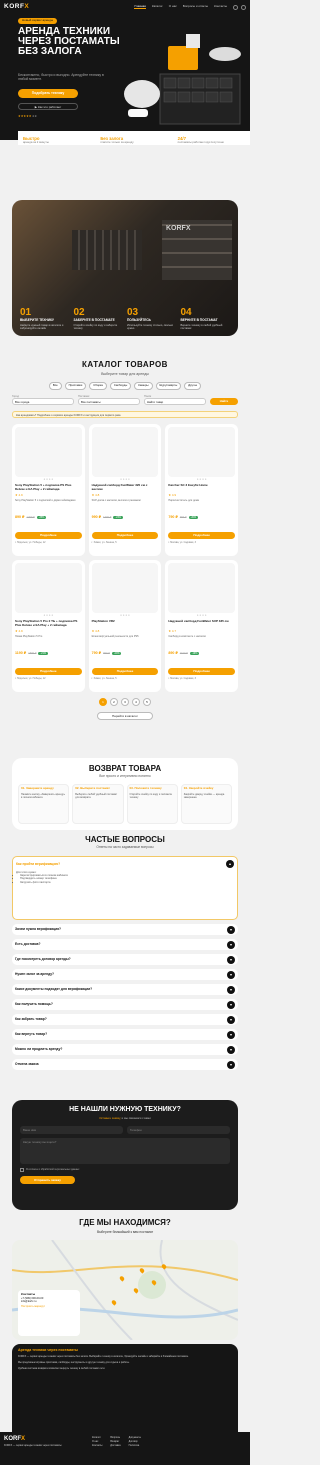 The height and width of the screenshot is (1465, 320). Describe the element at coordinates (125, 1049) in the screenshot. I see `faq-item: Можно ли продлить аренду? ▾` at that location.